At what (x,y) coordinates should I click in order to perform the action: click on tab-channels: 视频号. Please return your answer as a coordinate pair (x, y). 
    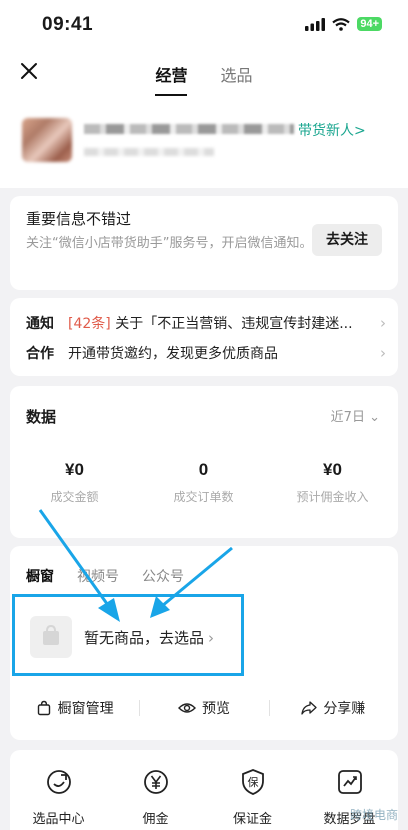
    Looking at the image, I should click on (98, 576).